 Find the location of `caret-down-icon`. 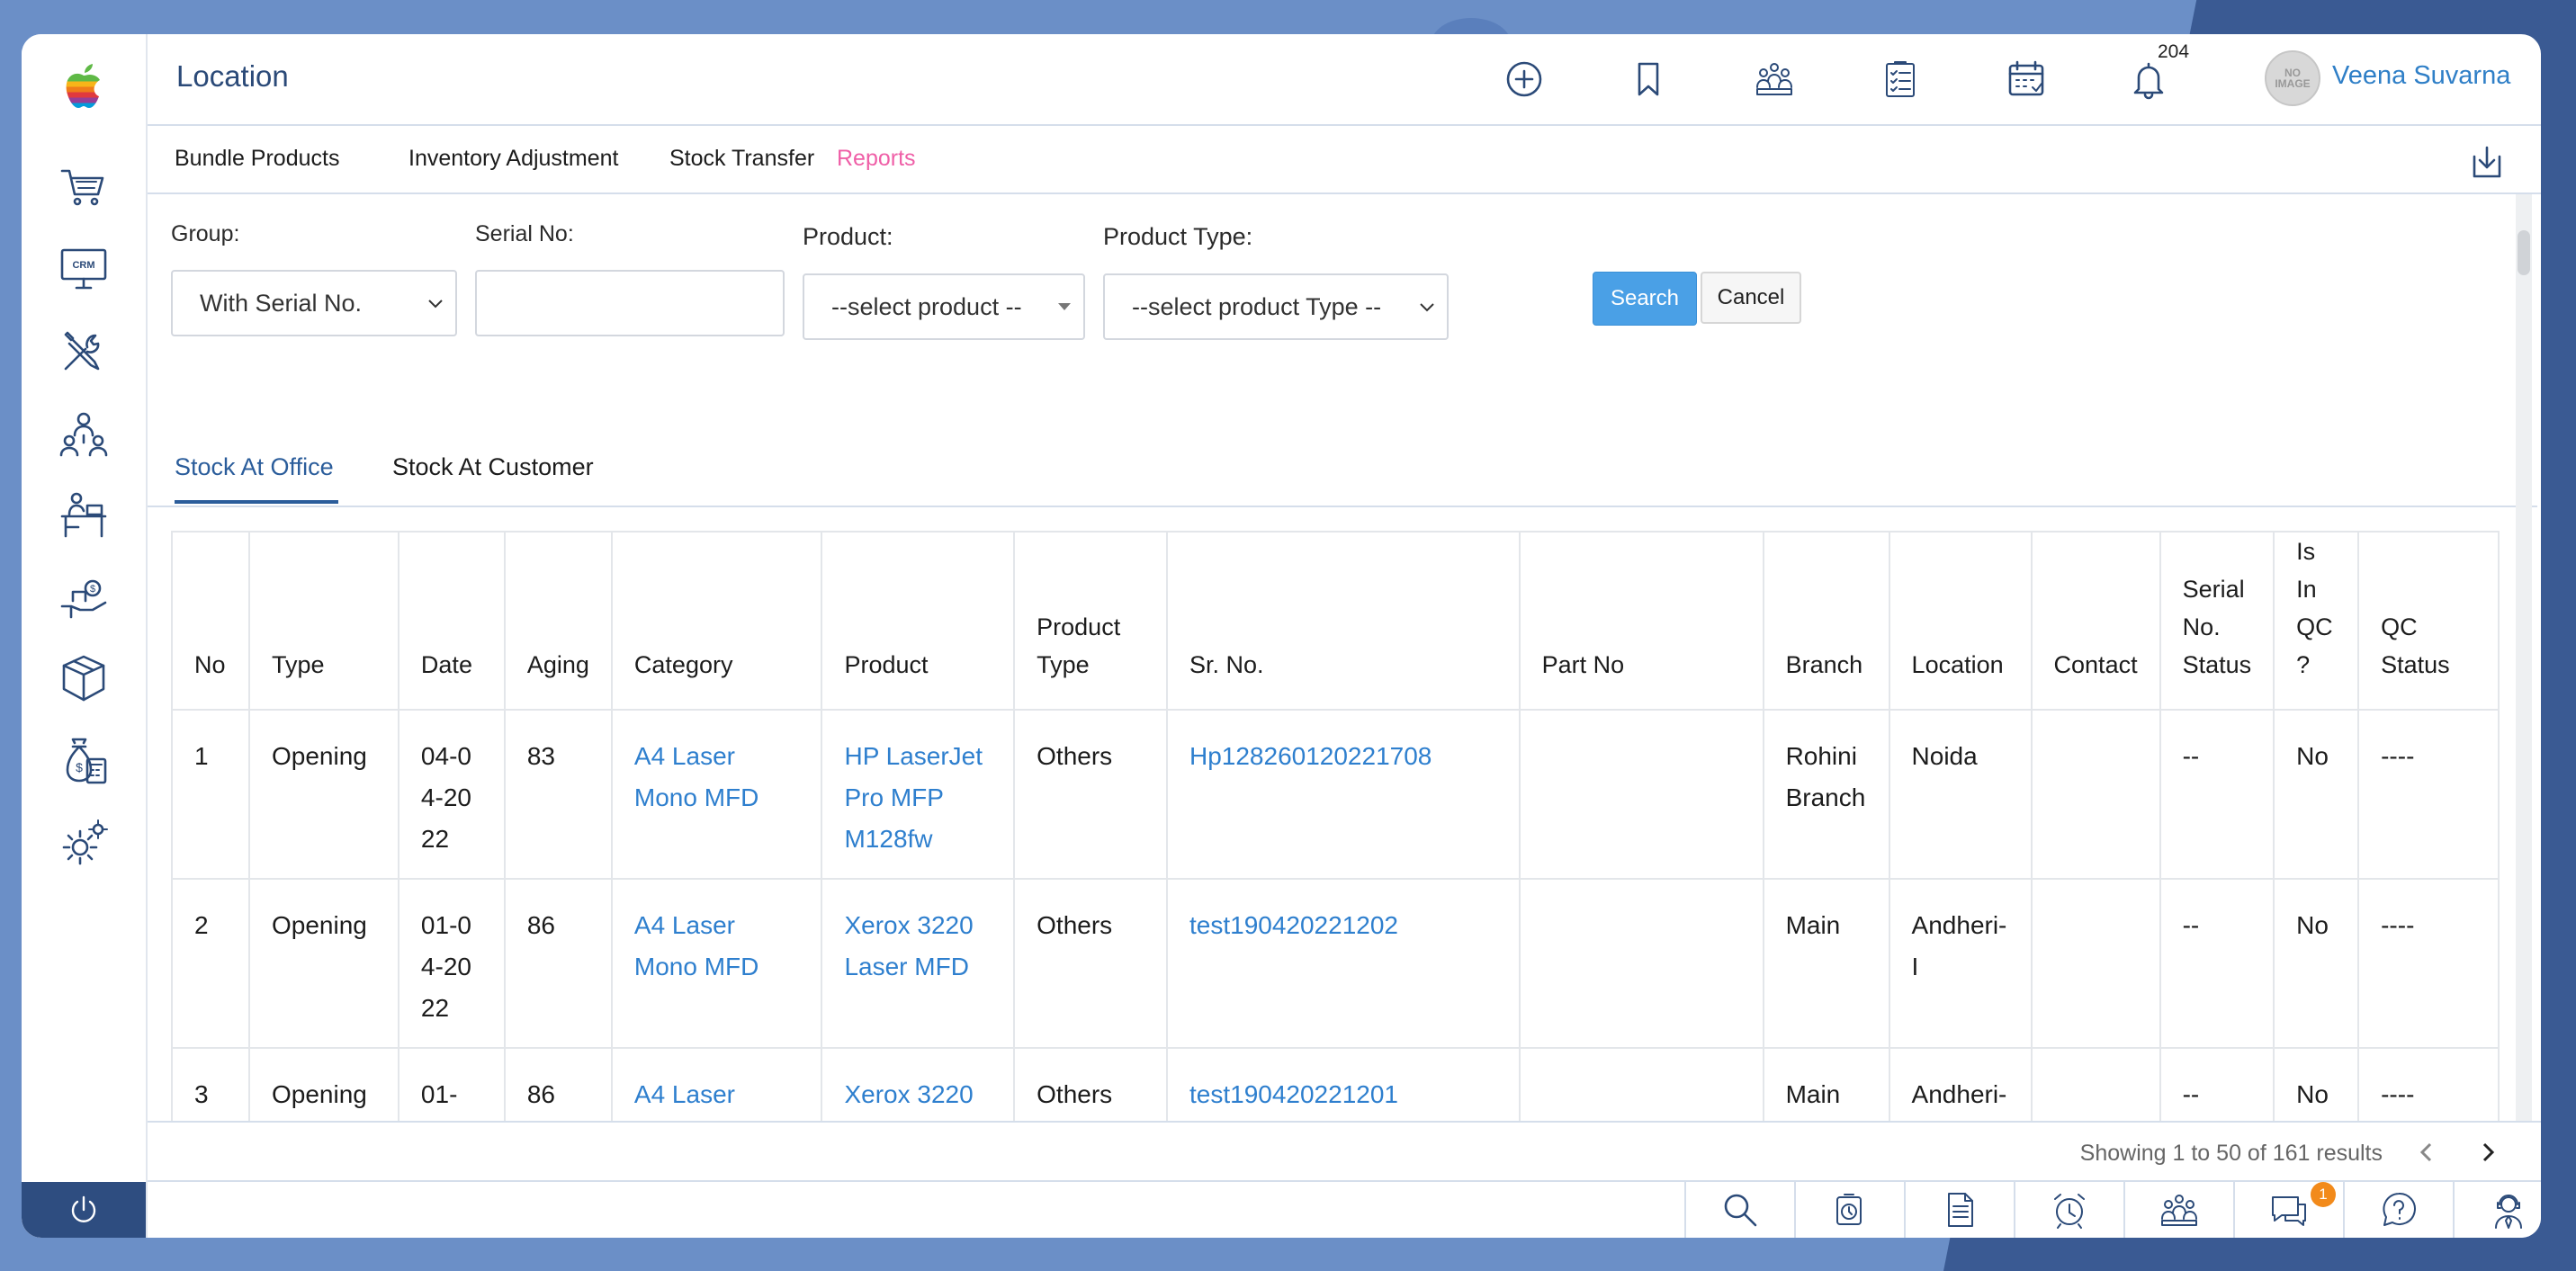

caret-down-icon is located at coordinates (1064, 306).